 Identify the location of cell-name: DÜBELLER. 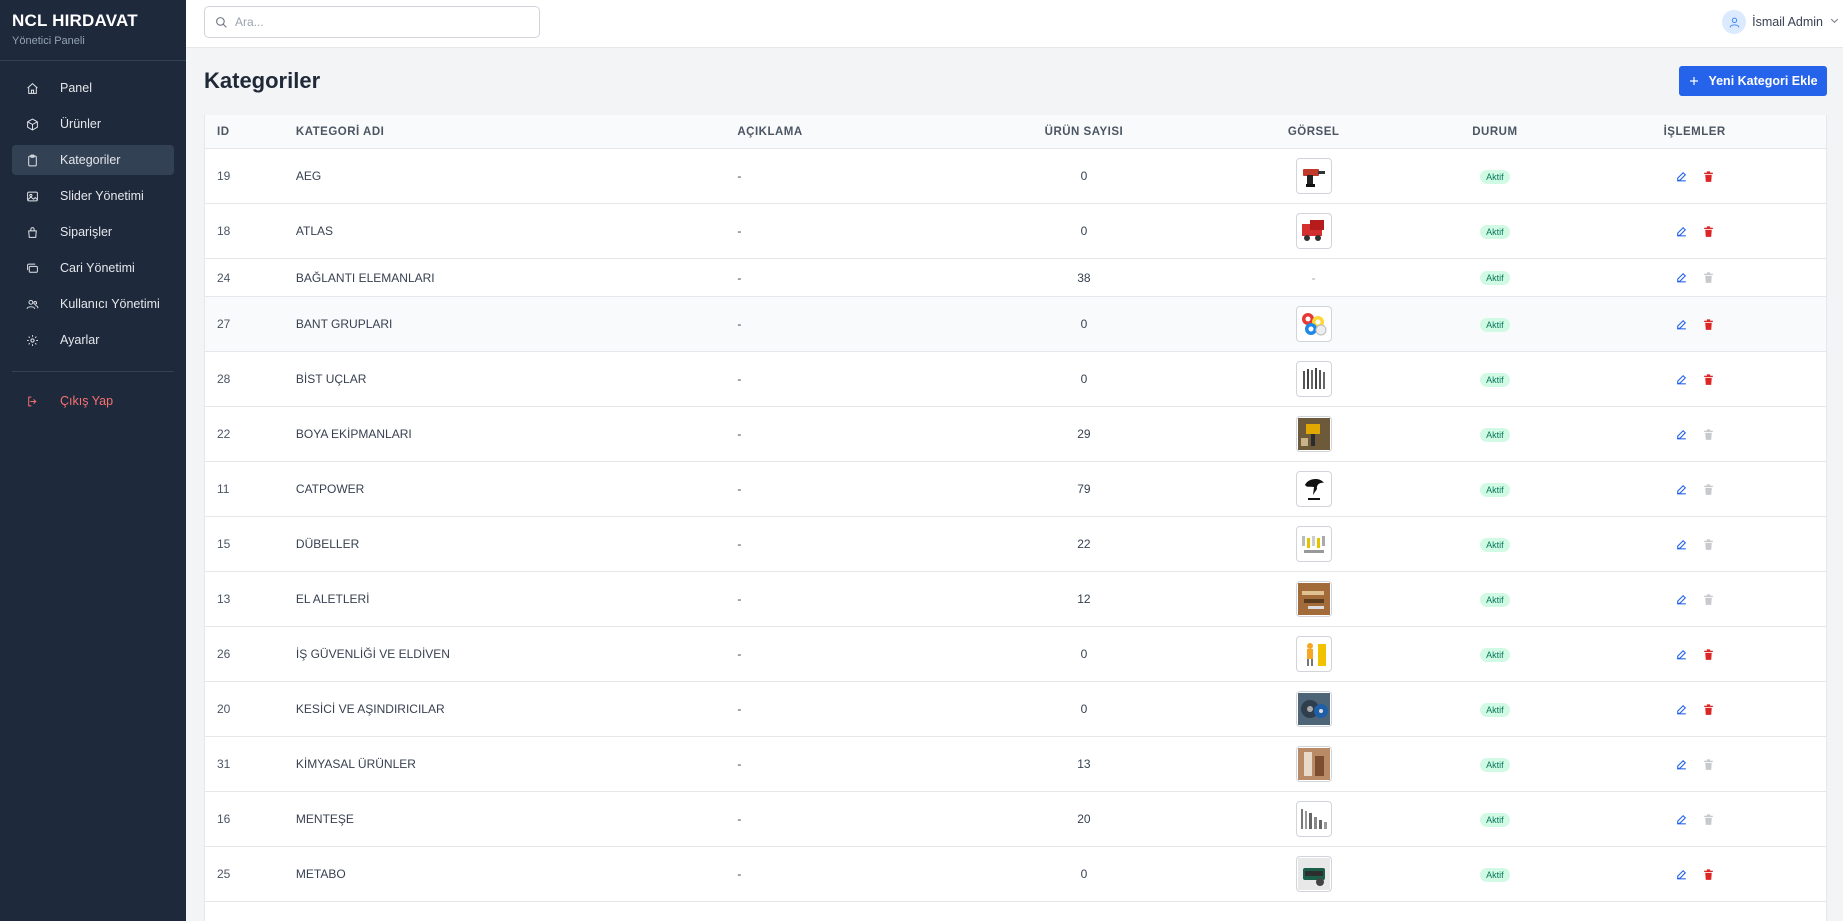
(327, 544).